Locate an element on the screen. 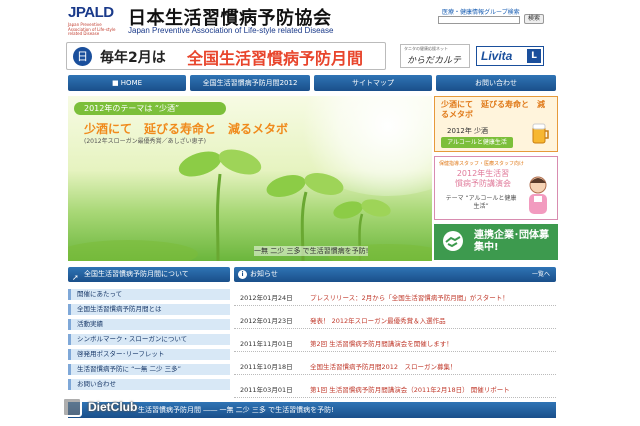 The height and width of the screenshot is (426, 640). livita-logo-icon: L is located at coordinates (534, 56).